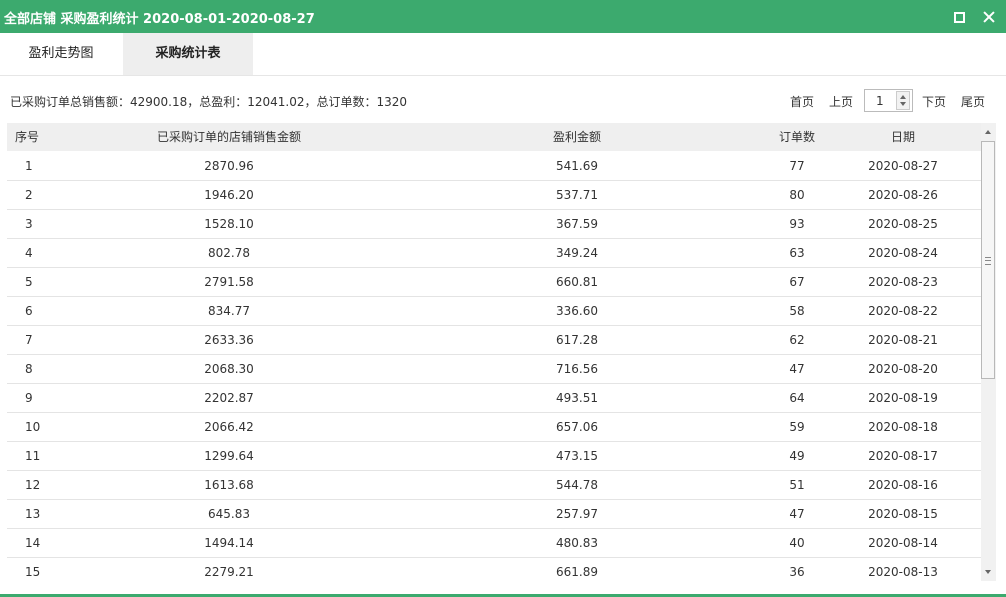  I want to click on table-row: 14 1494.14 480.83 40 2020-08-14, so click(494, 543).